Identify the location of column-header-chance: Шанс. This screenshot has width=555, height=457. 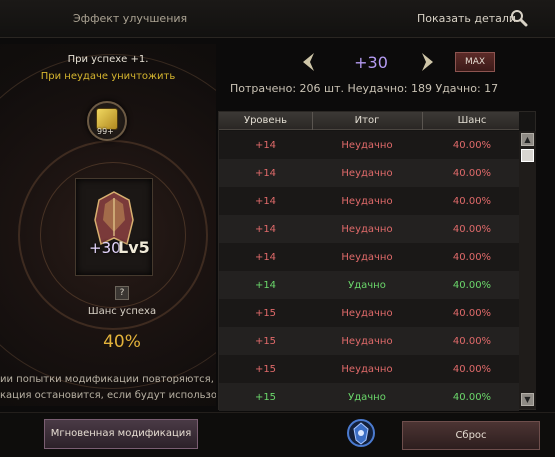
(472, 120).